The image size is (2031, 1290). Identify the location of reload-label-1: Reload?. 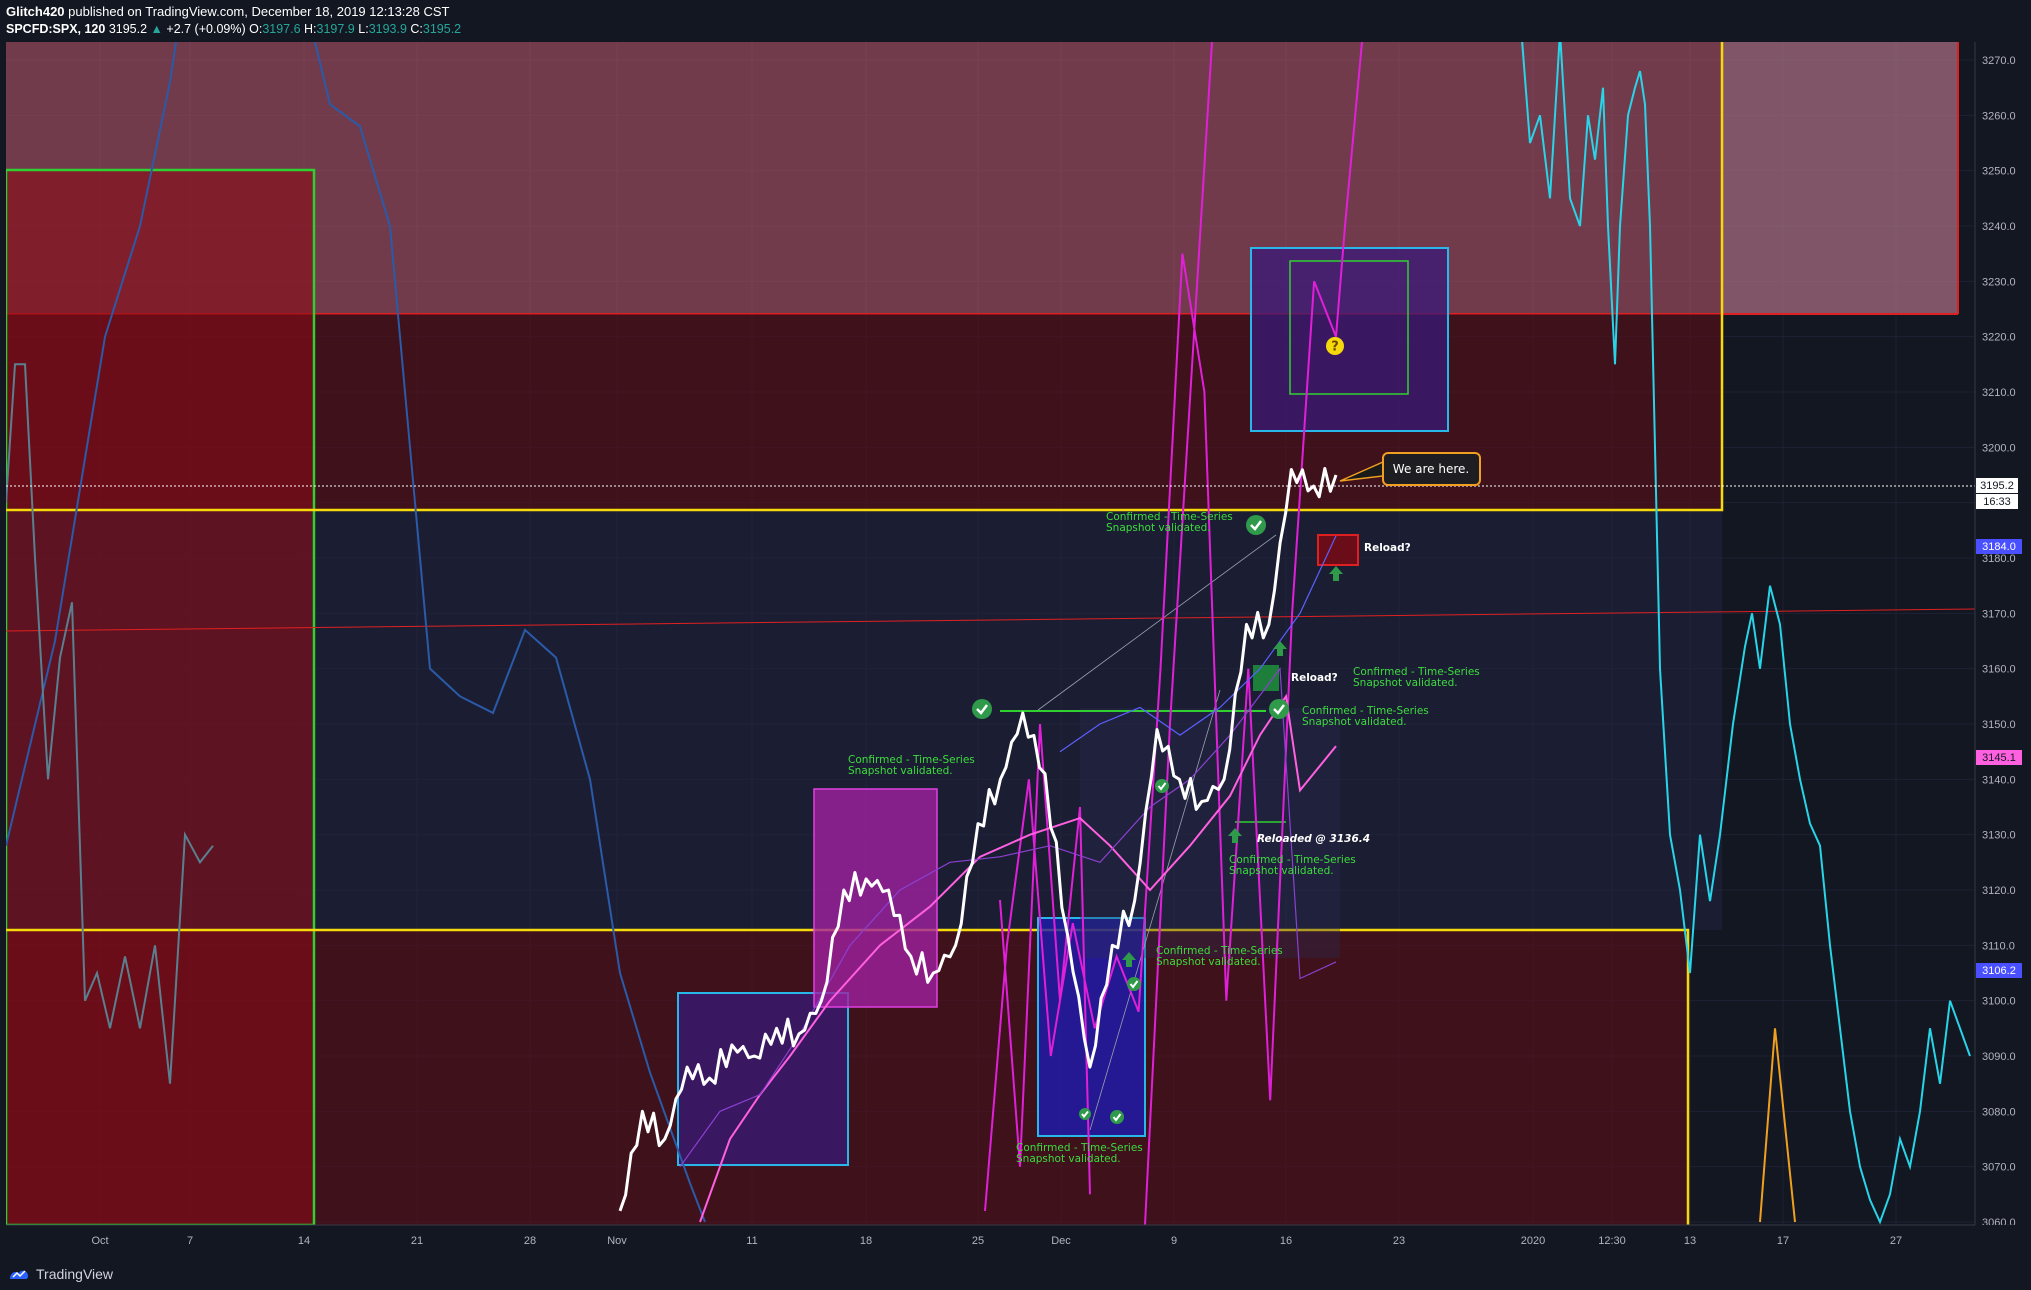
(1387, 548).